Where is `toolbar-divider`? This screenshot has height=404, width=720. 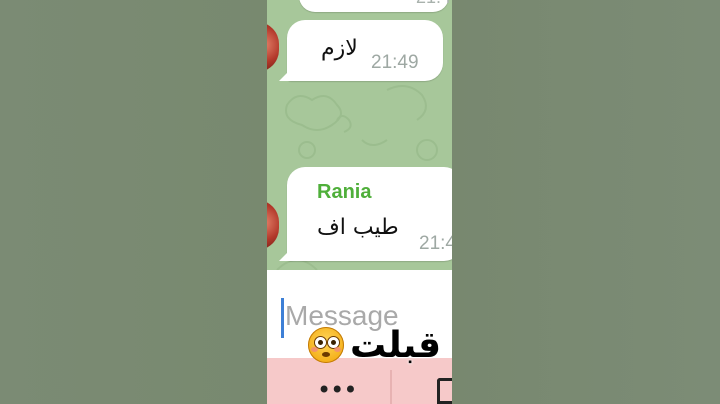
toolbar-divider is located at coordinates (391, 387).